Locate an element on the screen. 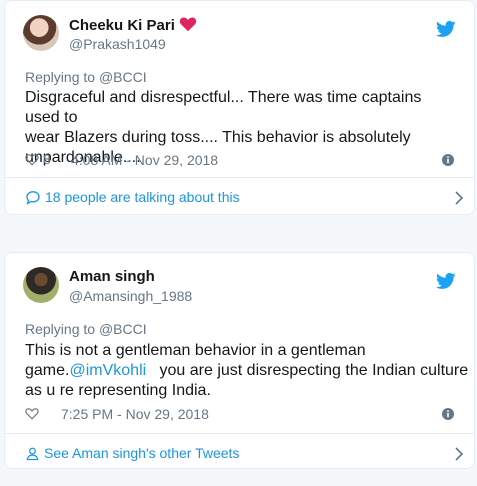 The image size is (477, 486). author-handle: @Prakash1049 is located at coordinates (117, 44).